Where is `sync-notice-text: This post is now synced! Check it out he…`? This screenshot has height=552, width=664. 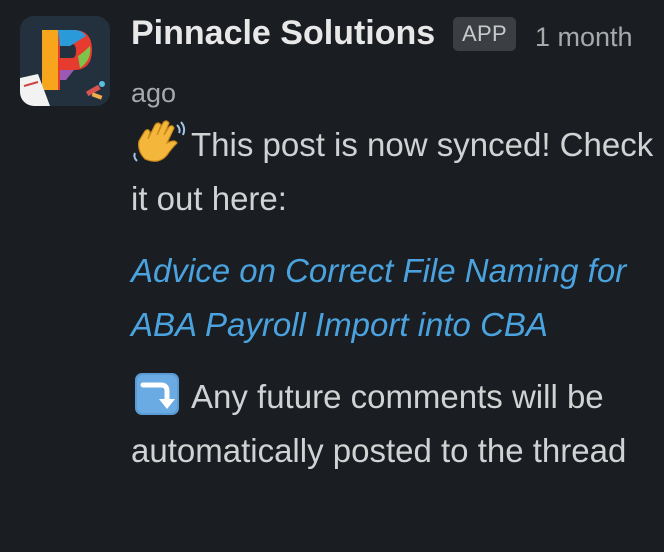 sync-notice-text: This post is now synced! Check it out he… is located at coordinates (392, 171).